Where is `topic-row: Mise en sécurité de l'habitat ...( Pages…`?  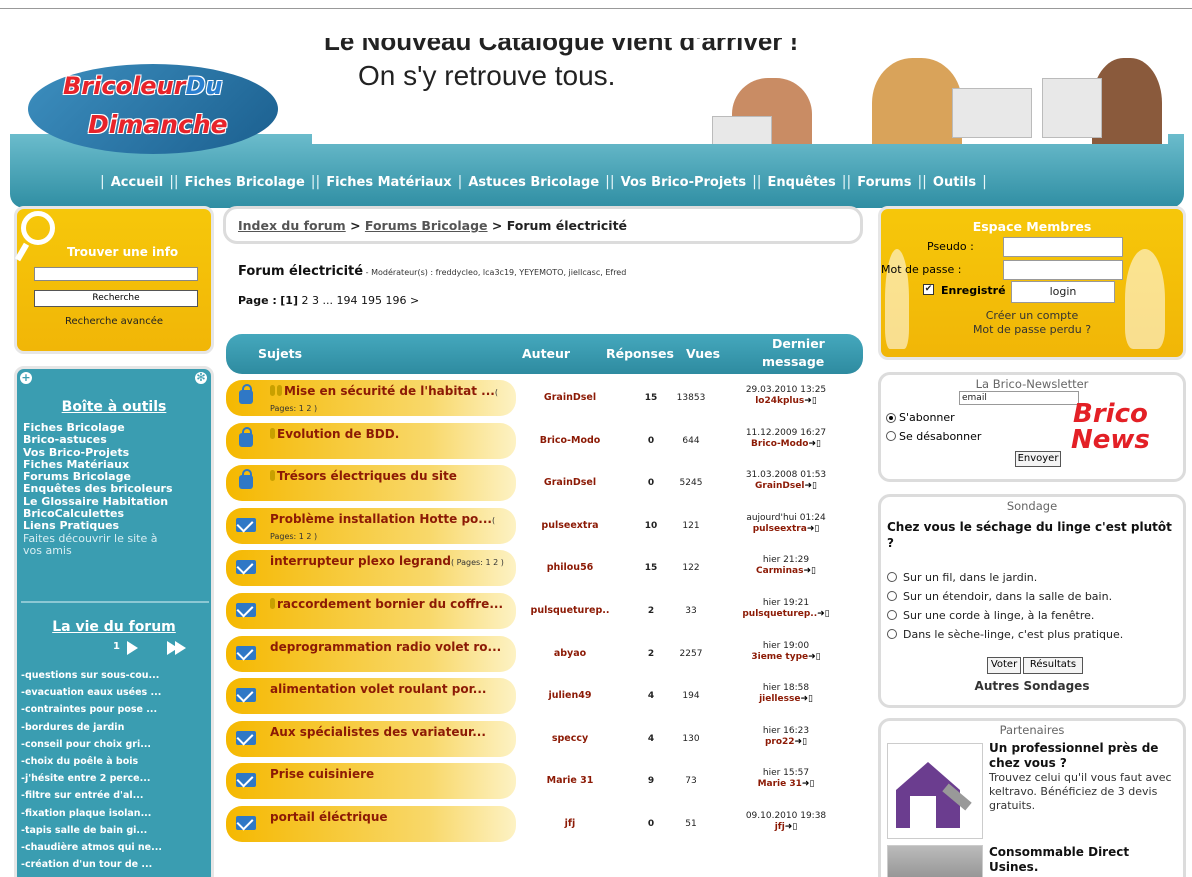
topic-row: Mise en sécurité de l'habitat ...( Pages… is located at coordinates (544, 398).